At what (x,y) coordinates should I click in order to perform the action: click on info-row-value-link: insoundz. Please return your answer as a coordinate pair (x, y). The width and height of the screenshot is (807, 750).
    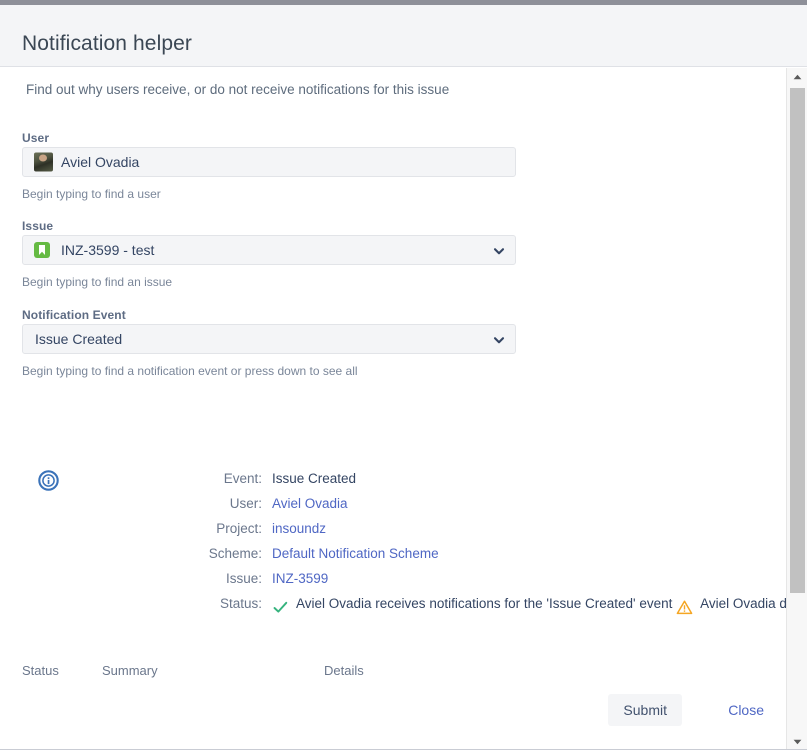
    Looking at the image, I should click on (299, 528).